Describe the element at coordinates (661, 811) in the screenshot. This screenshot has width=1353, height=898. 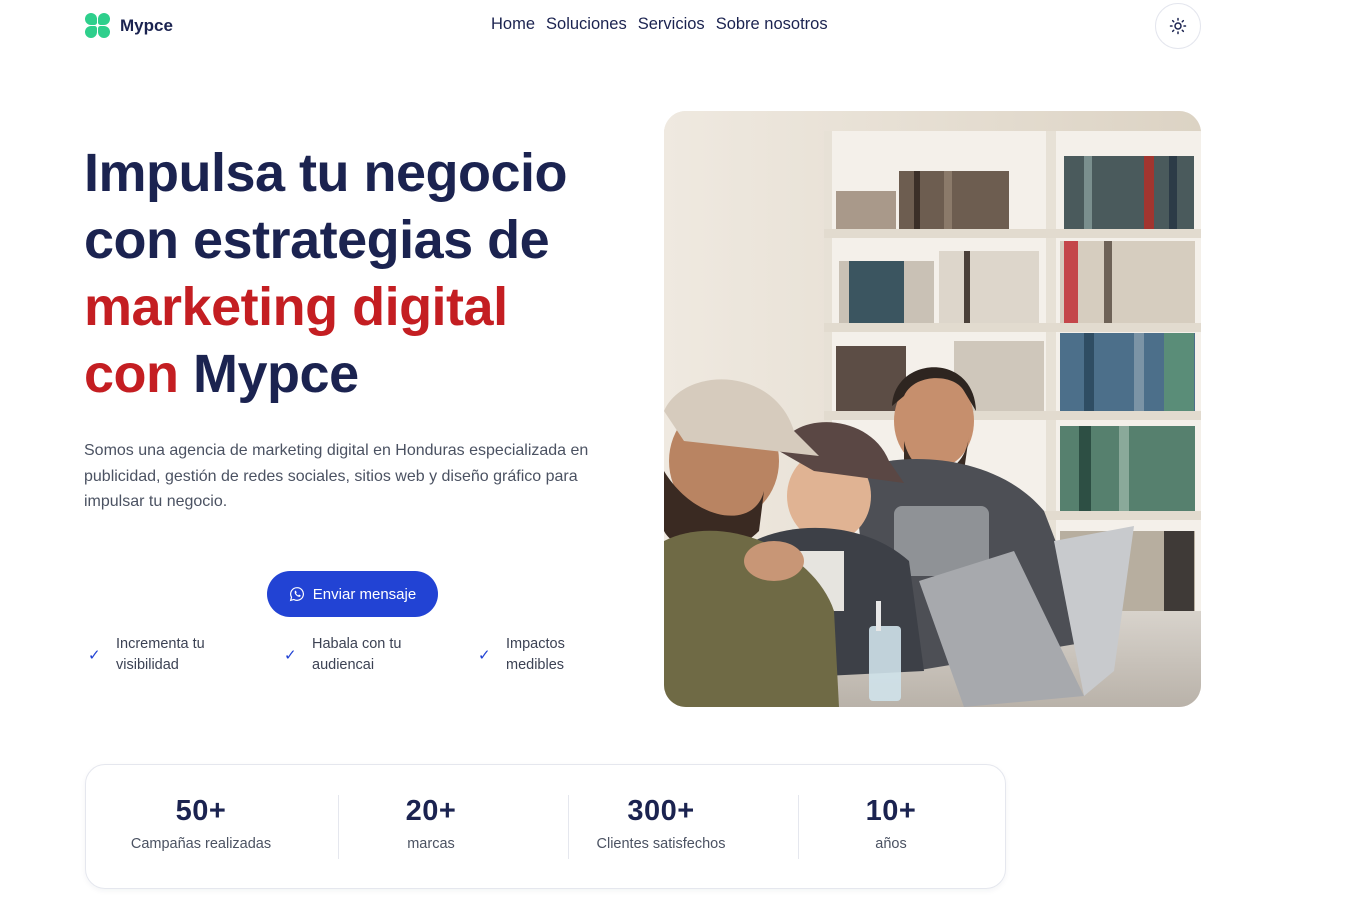
I see `stat-value: 300+` at that location.